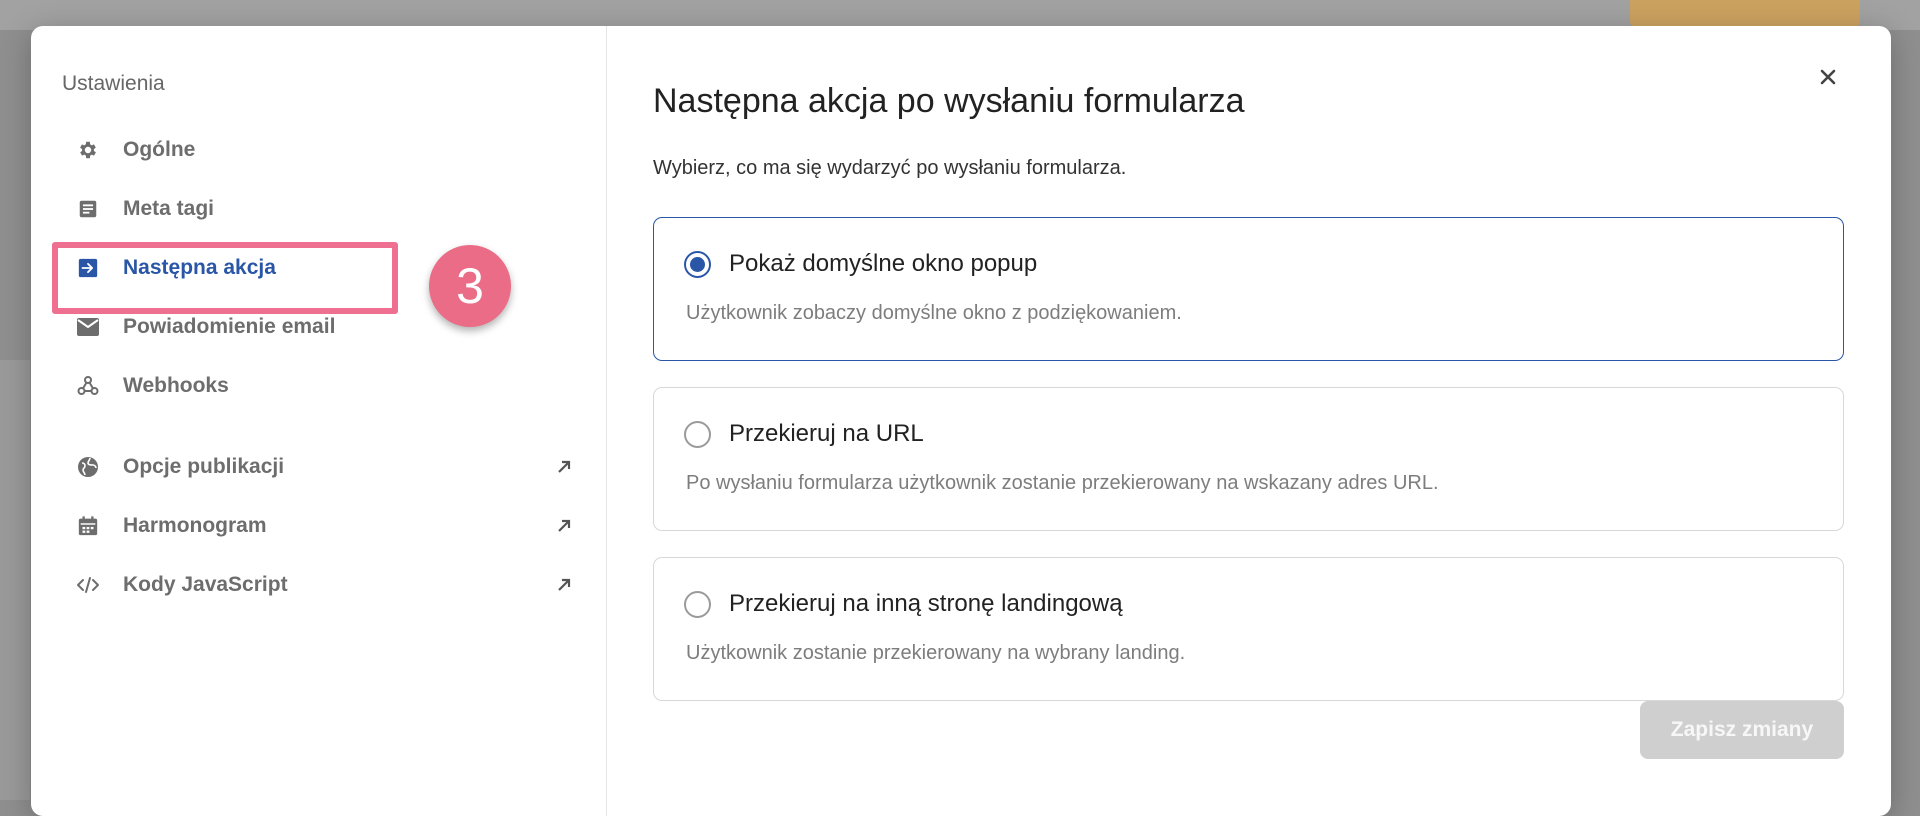 This screenshot has height=816, width=1920. What do you see at coordinates (318, 526) in the screenshot?
I see `sidebar-item-schedule: Harmonogram` at bounding box center [318, 526].